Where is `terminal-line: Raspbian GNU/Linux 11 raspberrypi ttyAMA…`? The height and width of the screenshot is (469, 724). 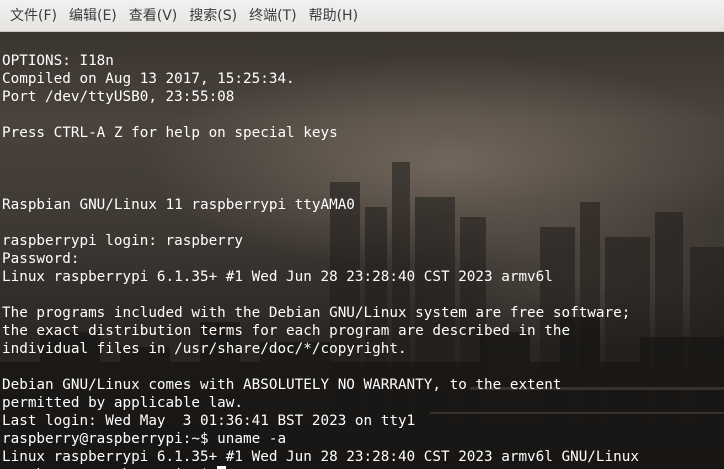 terminal-line: Raspbian GNU/Linux 11 raspberrypi ttyAMA… is located at coordinates (178, 205).